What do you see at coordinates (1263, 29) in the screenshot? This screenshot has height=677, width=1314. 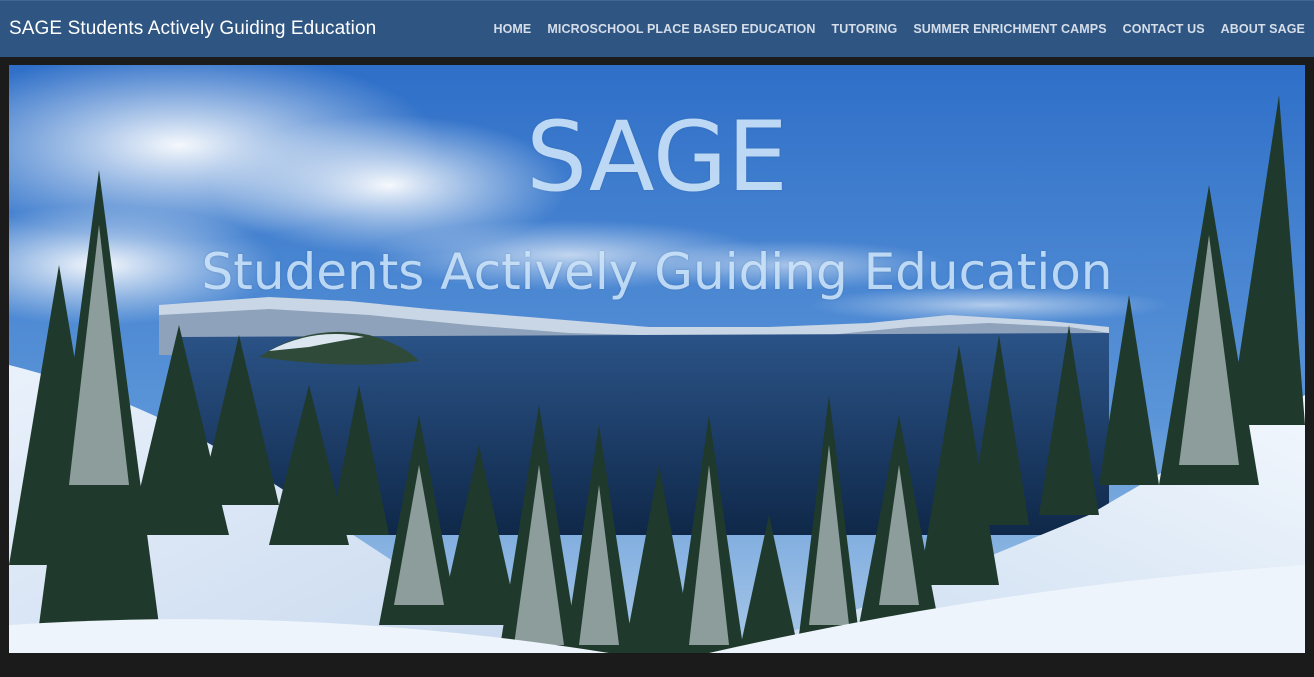 I see `nav-about-sage: ABOUT SAGE` at bounding box center [1263, 29].